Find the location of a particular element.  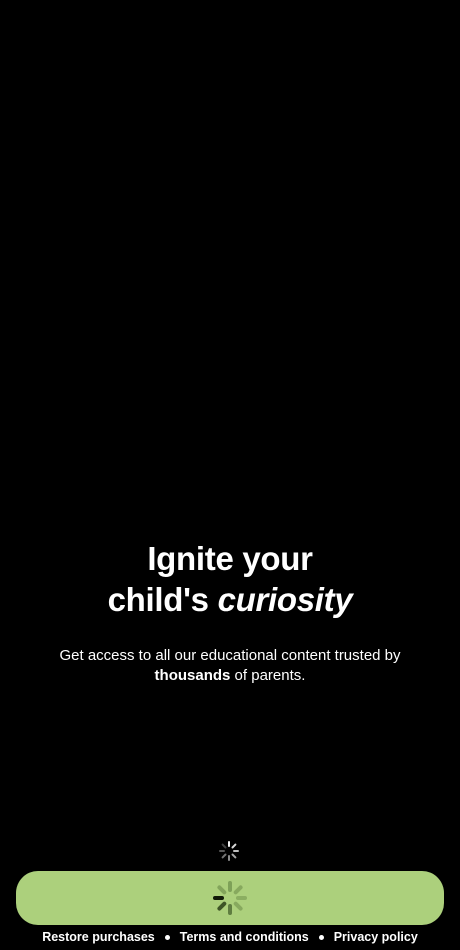

privacy-link: Privacy policy is located at coordinates (376, 937).